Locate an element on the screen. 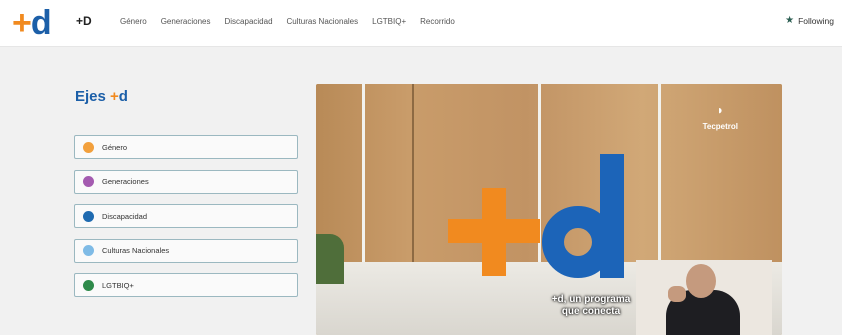  nav-culturas-nacionales: Culturas Nacionales is located at coordinates (323, 21).